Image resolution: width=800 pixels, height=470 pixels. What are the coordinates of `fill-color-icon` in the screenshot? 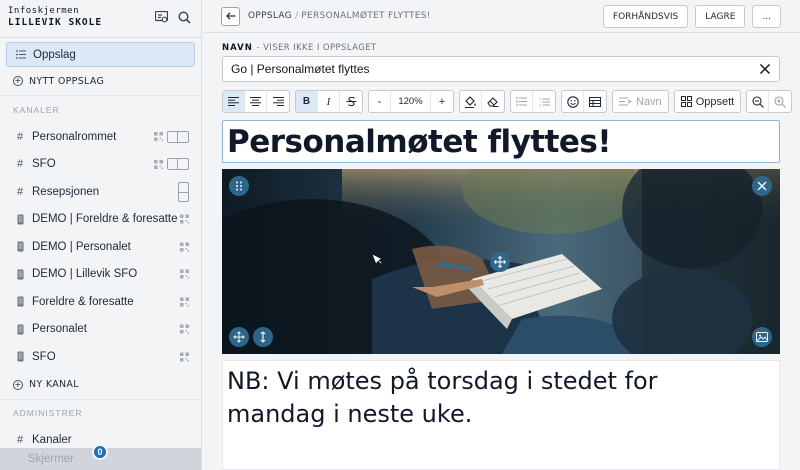 It's located at (471, 101).